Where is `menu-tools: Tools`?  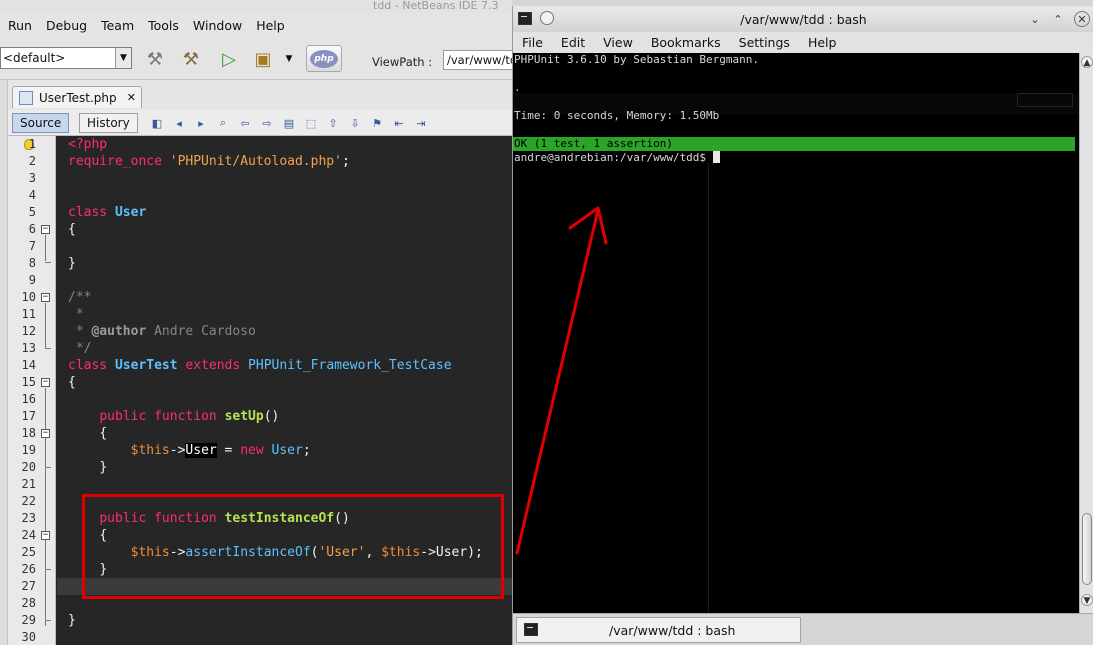
menu-tools: Tools is located at coordinates (163, 25).